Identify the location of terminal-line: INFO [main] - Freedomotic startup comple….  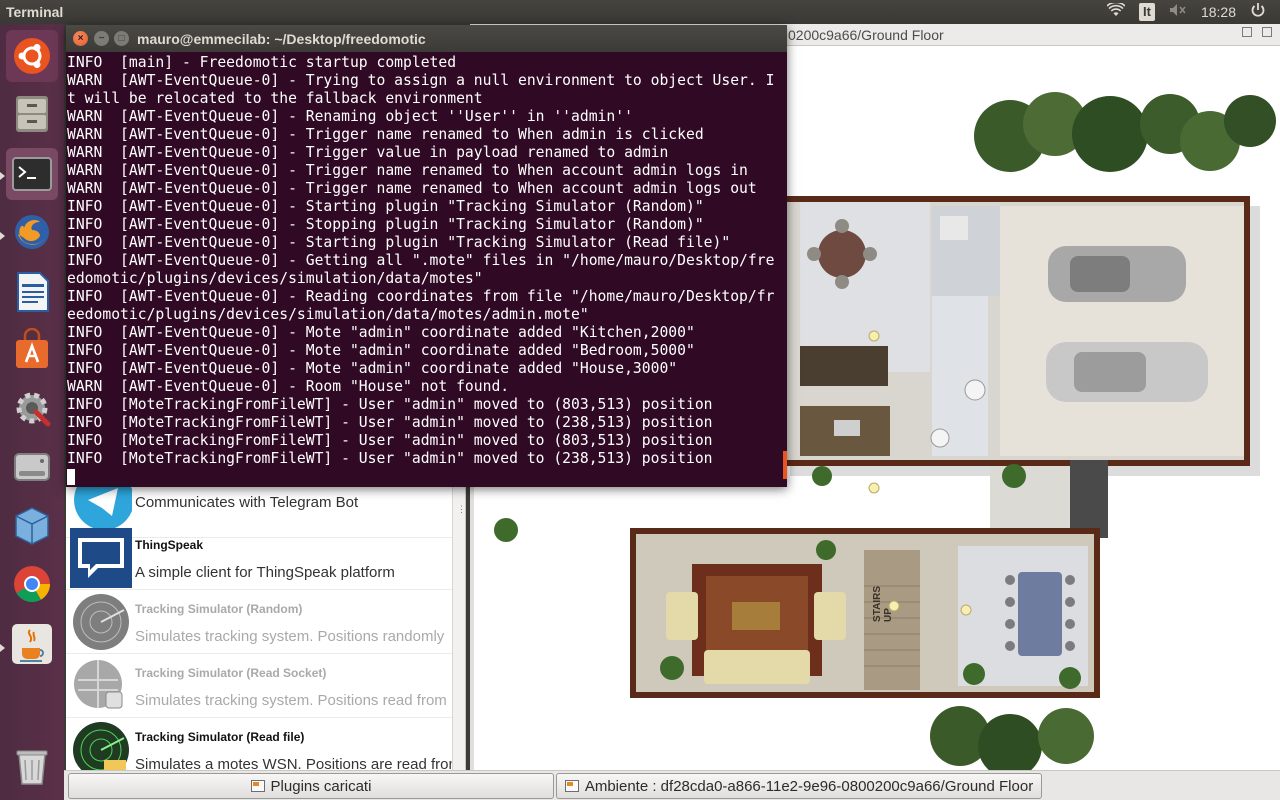
(262, 62).